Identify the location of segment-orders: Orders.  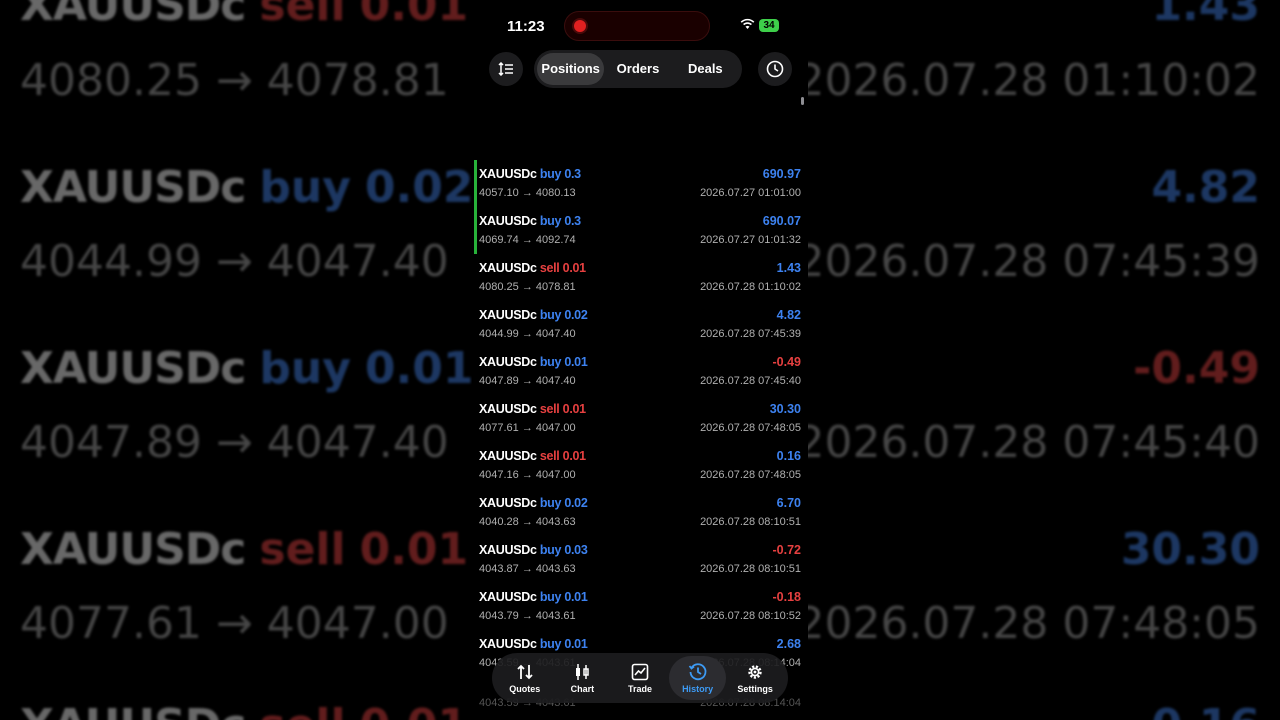
(637, 69).